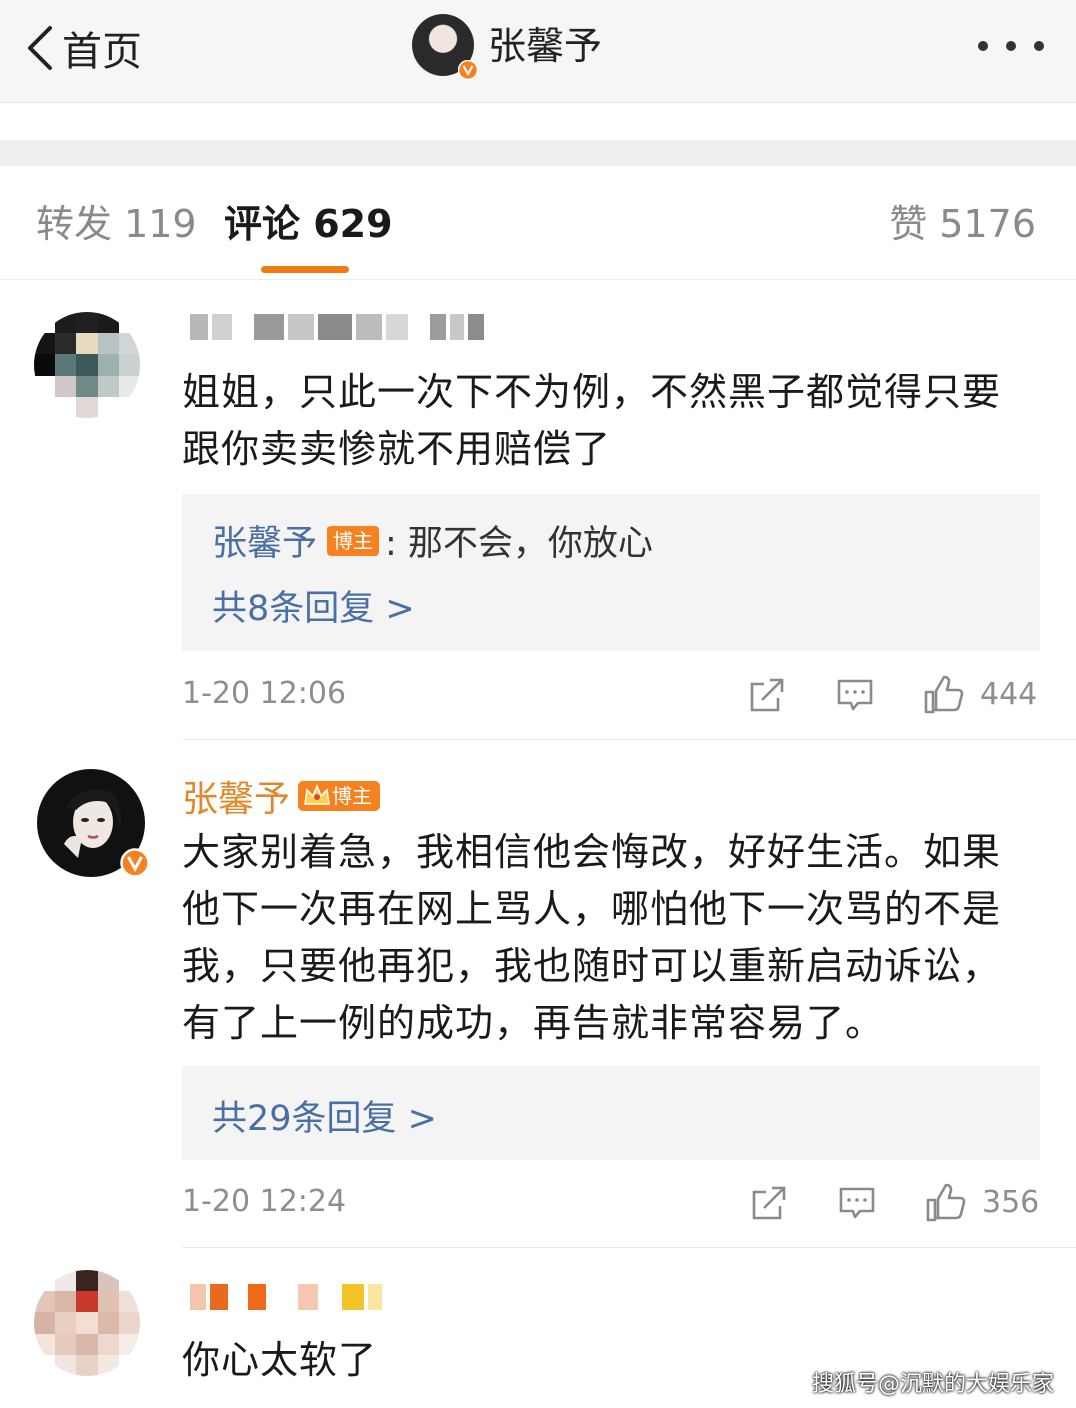 The image size is (1076, 1408). Describe the element at coordinates (264, 1201) in the screenshot. I see `comment-timestamp: 1-20 12:24` at that location.